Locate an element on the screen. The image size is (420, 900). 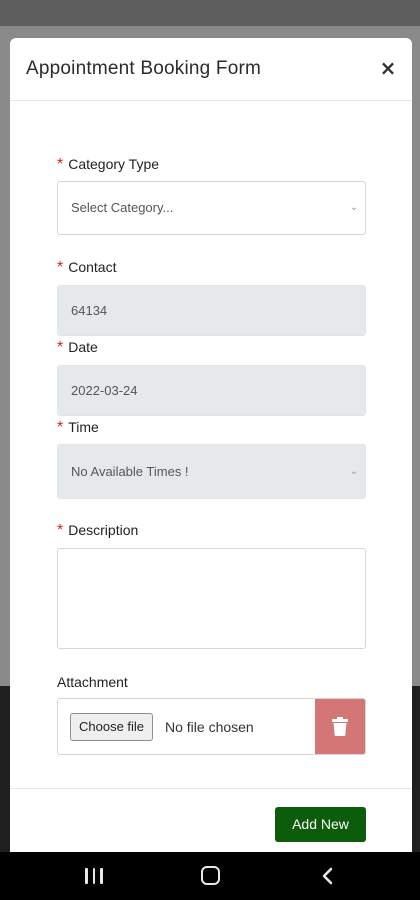
category-type-select: Select Category... ⌄ is located at coordinates (211, 208).